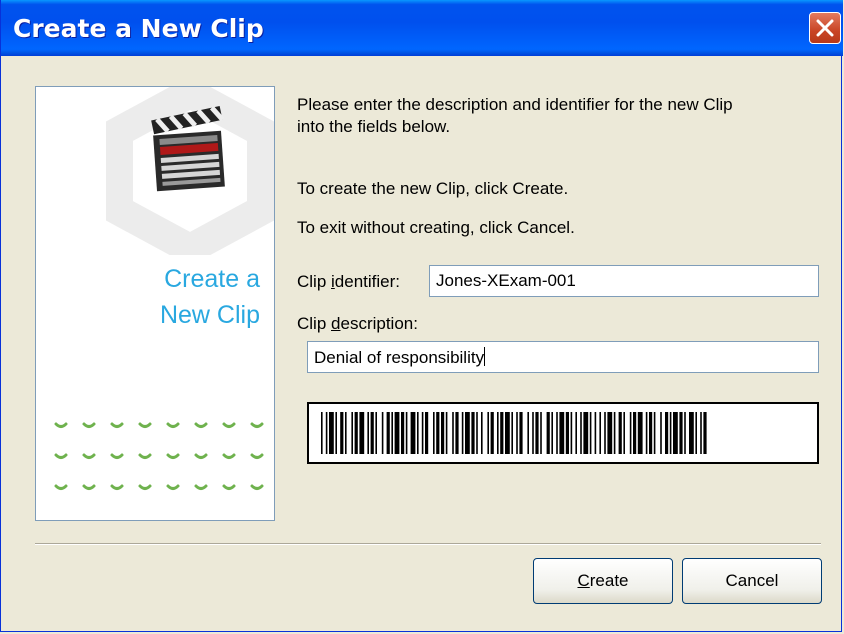 The width and height of the screenshot is (844, 634). What do you see at coordinates (624, 281) in the screenshot?
I see `clip-identifier-input: Jones-XExam-001` at bounding box center [624, 281].